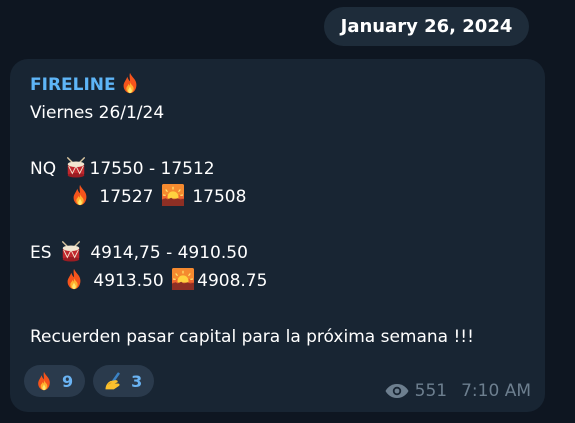 The image size is (575, 423). Describe the element at coordinates (431, 391) in the screenshot. I see `view-count: 551` at that location.